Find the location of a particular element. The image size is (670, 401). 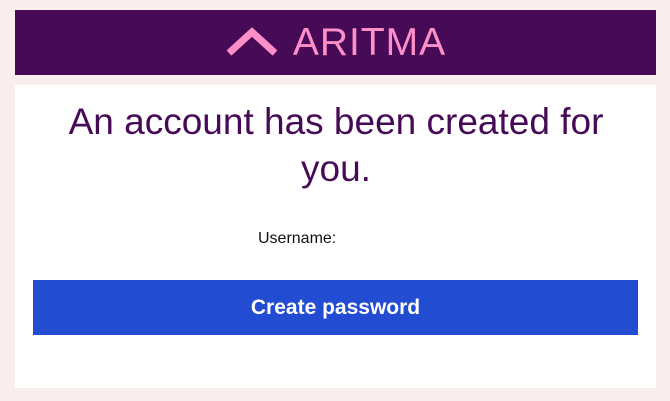

chevron-up-icon is located at coordinates (252, 41).